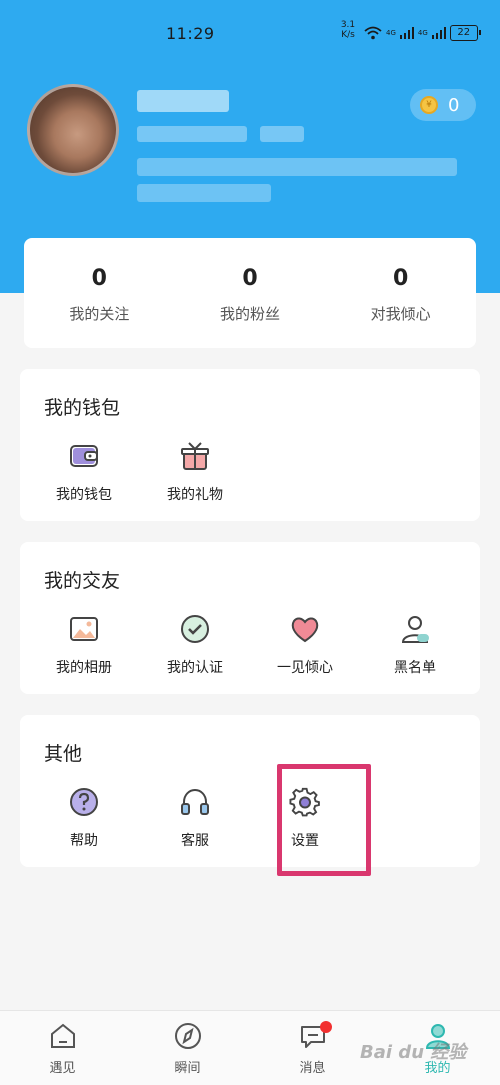  What do you see at coordinates (190, 33) in the screenshot?
I see `status-time: 11:29` at bounding box center [190, 33].